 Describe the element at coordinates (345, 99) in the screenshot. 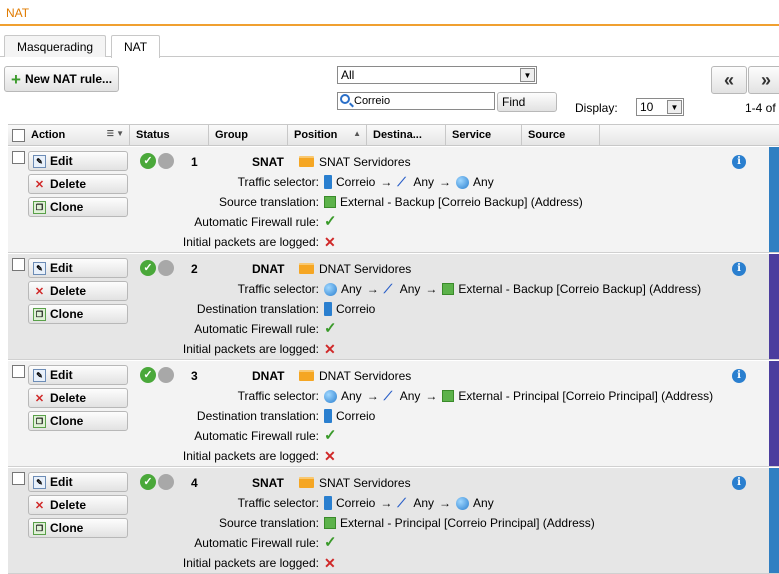

I see `search-icon` at that location.